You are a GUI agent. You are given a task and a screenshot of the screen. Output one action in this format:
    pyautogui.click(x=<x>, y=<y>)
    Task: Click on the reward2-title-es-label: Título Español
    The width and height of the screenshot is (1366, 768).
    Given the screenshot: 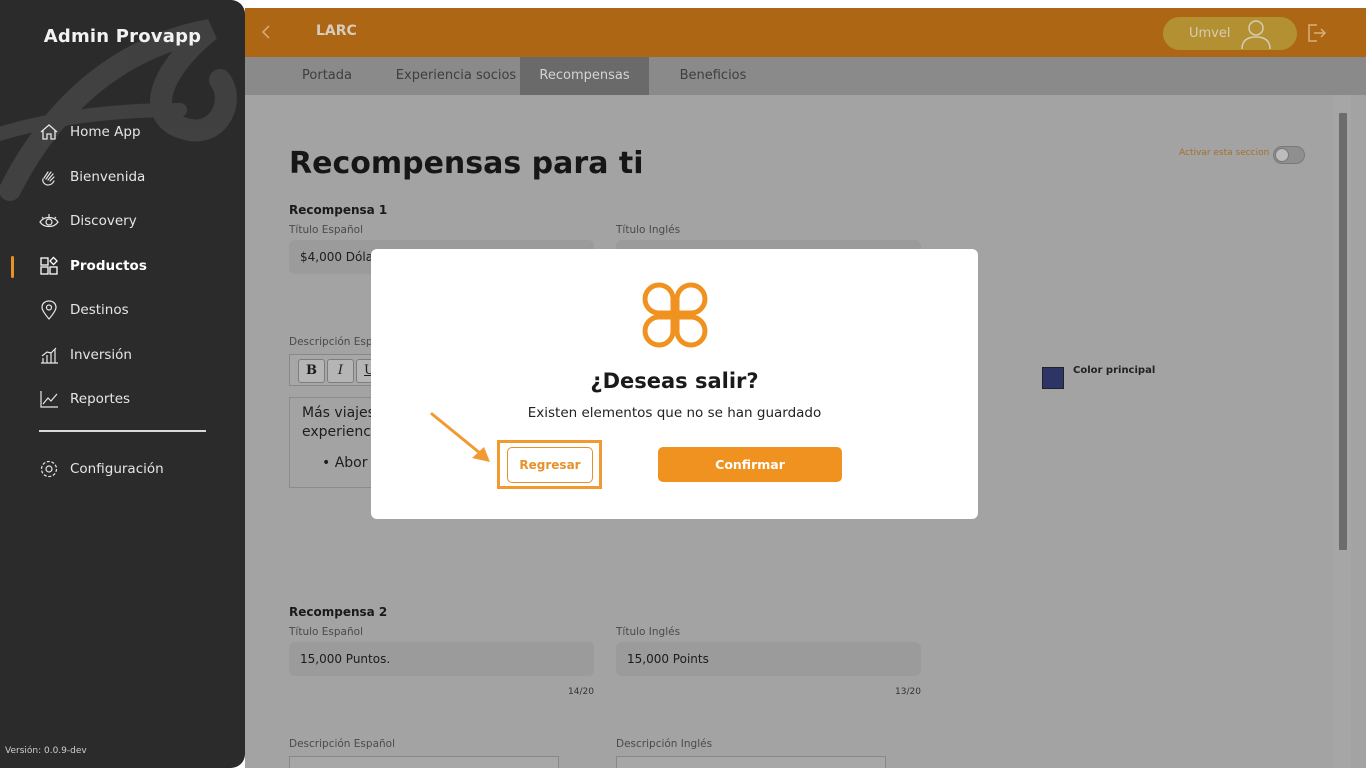 What is the action you would take?
    pyautogui.click(x=326, y=632)
    